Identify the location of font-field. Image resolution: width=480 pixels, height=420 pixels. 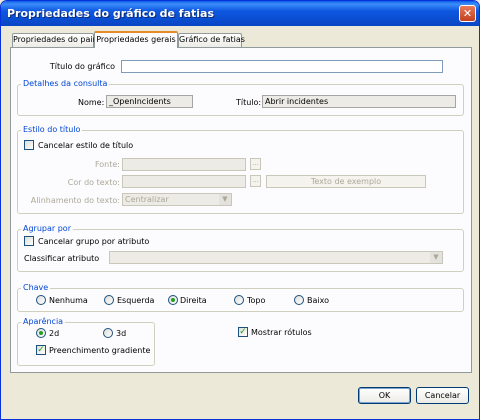
(184, 164).